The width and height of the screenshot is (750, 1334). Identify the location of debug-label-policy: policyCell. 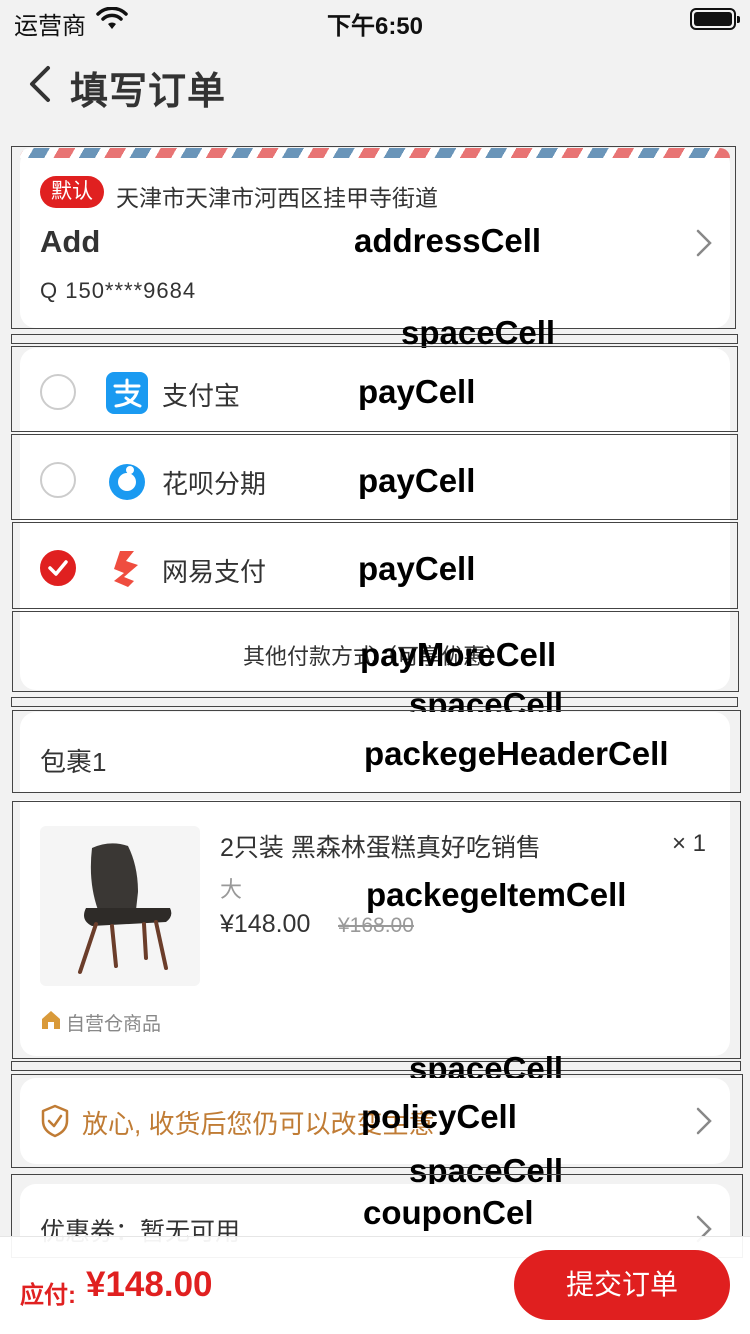
(439, 1116).